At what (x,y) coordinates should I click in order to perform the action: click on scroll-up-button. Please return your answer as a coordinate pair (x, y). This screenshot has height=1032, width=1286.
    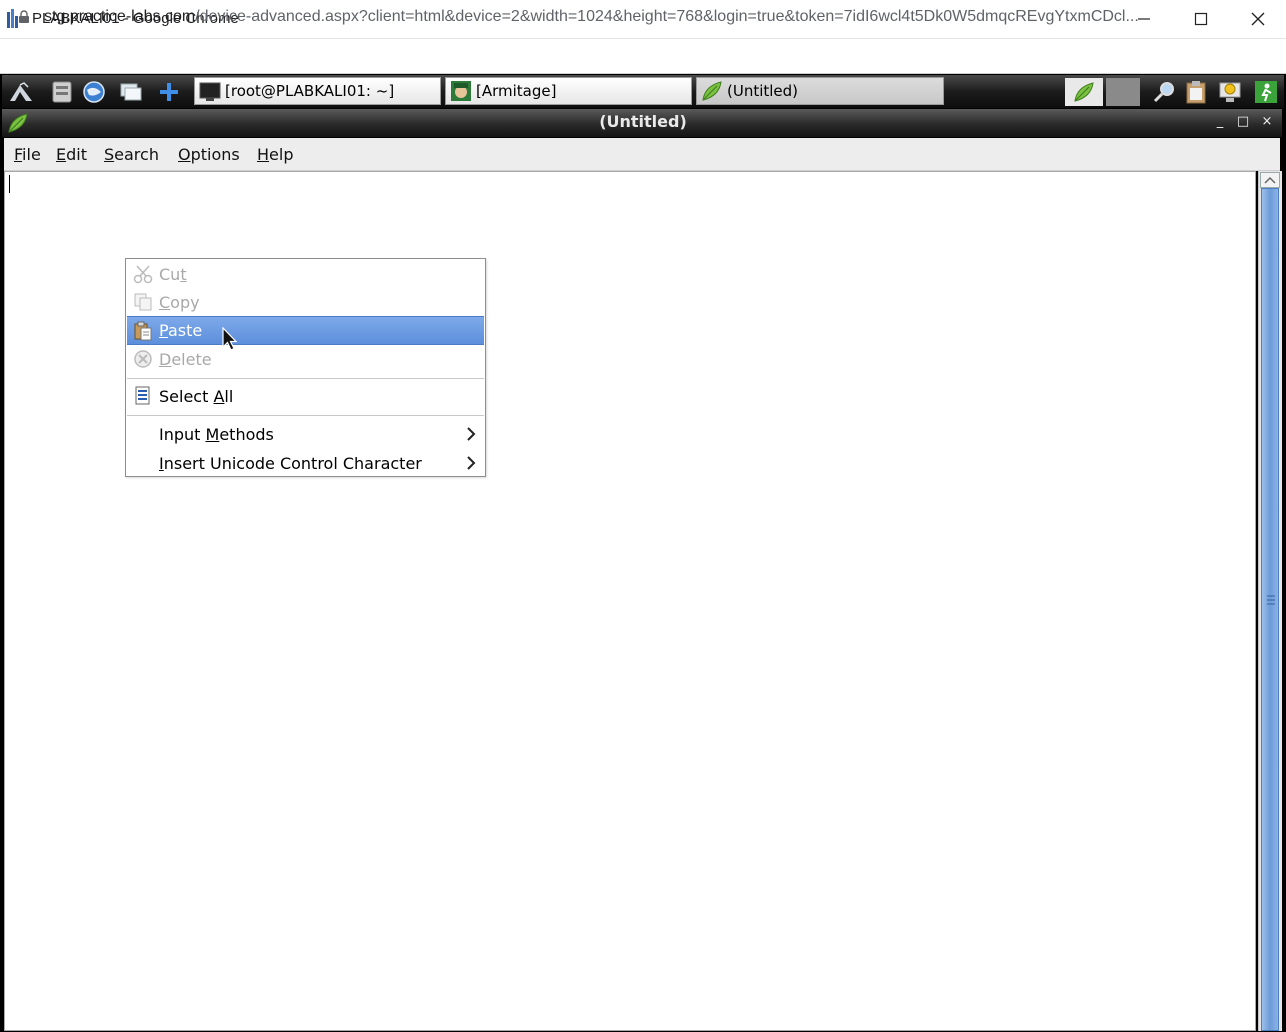
    Looking at the image, I should click on (1270, 180).